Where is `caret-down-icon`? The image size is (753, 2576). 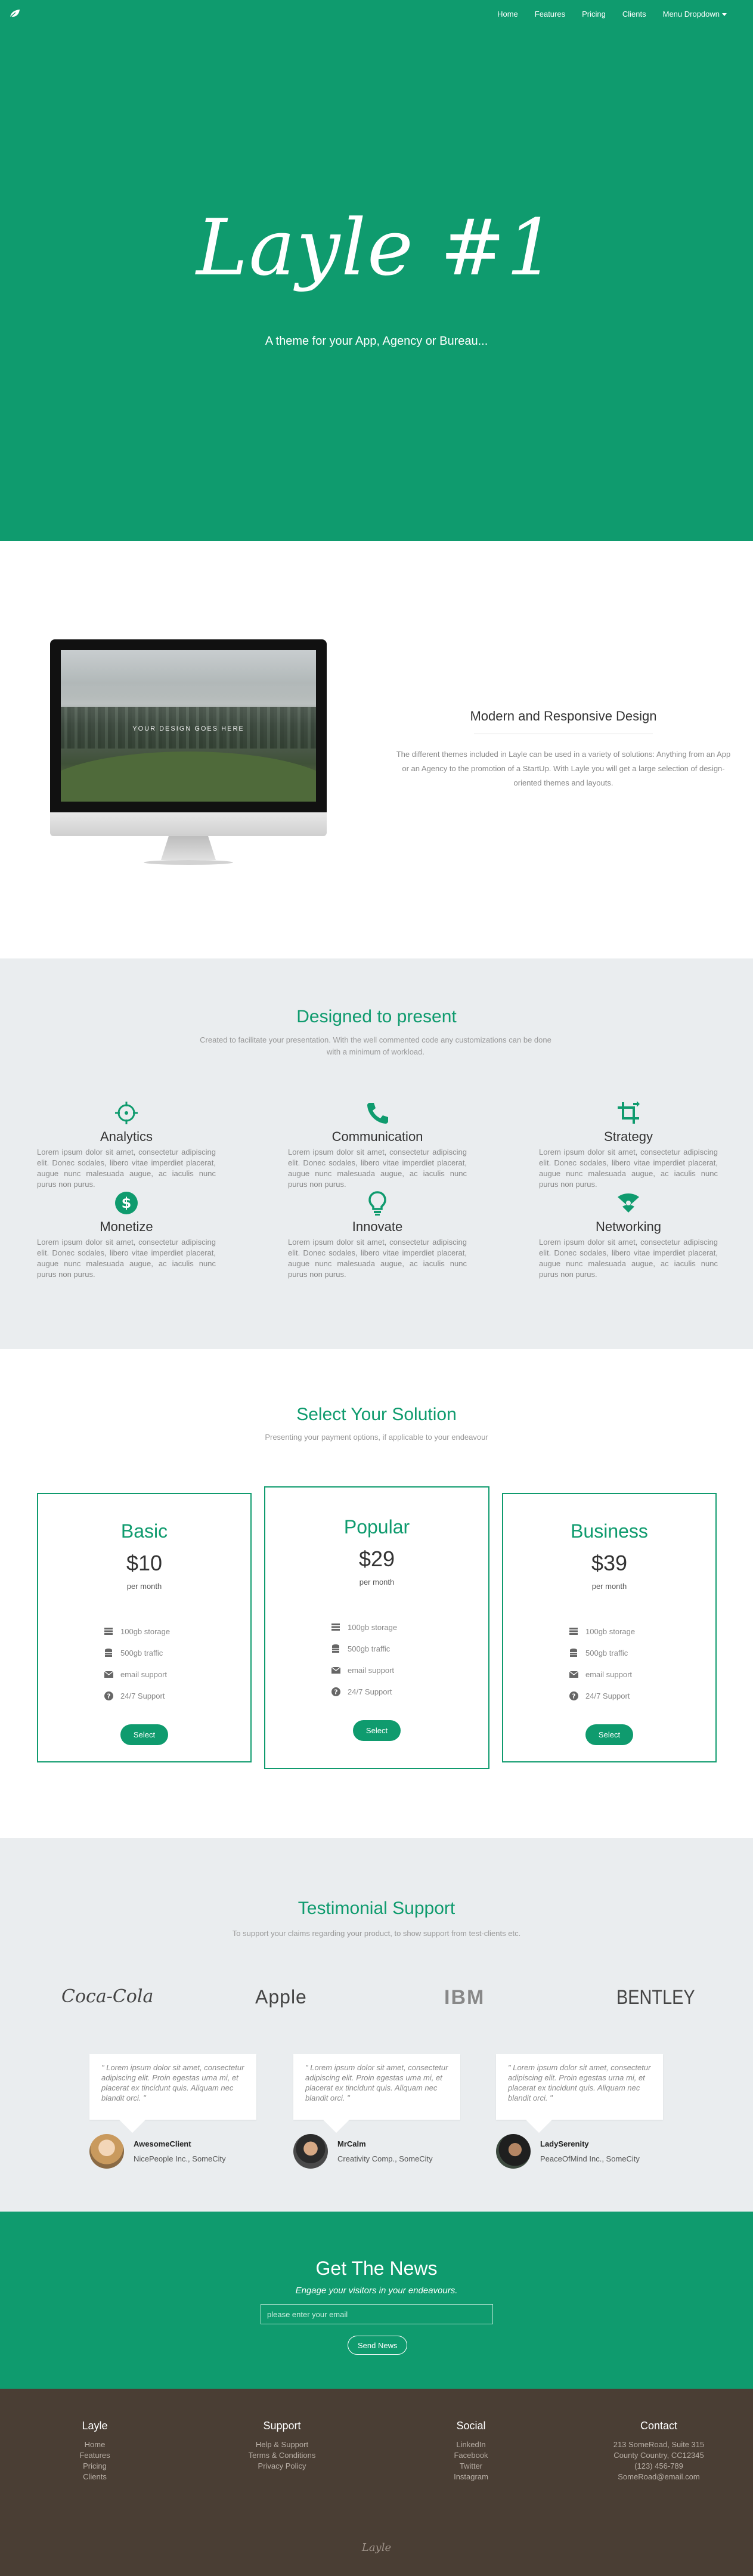 caret-down-icon is located at coordinates (724, 14).